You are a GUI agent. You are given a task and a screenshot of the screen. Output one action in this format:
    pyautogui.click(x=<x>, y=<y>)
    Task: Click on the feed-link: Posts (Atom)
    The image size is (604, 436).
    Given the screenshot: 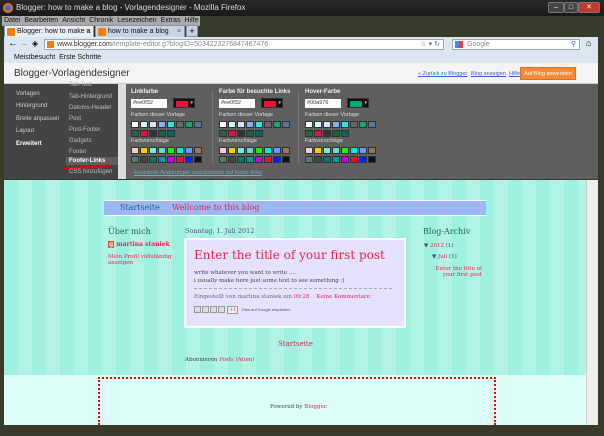 What is the action you would take?
    pyautogui.click(x=236, y=360)
    